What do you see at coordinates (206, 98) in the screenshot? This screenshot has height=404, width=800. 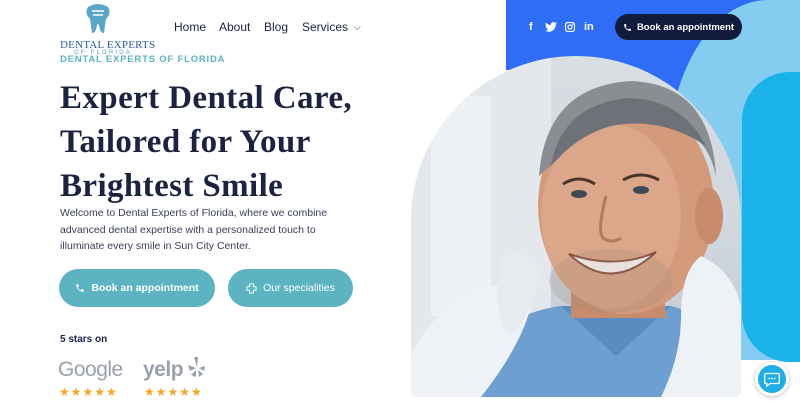 I see `hero-headline-line-1: Expert Dental Care,` at bounding box center [206, 98].